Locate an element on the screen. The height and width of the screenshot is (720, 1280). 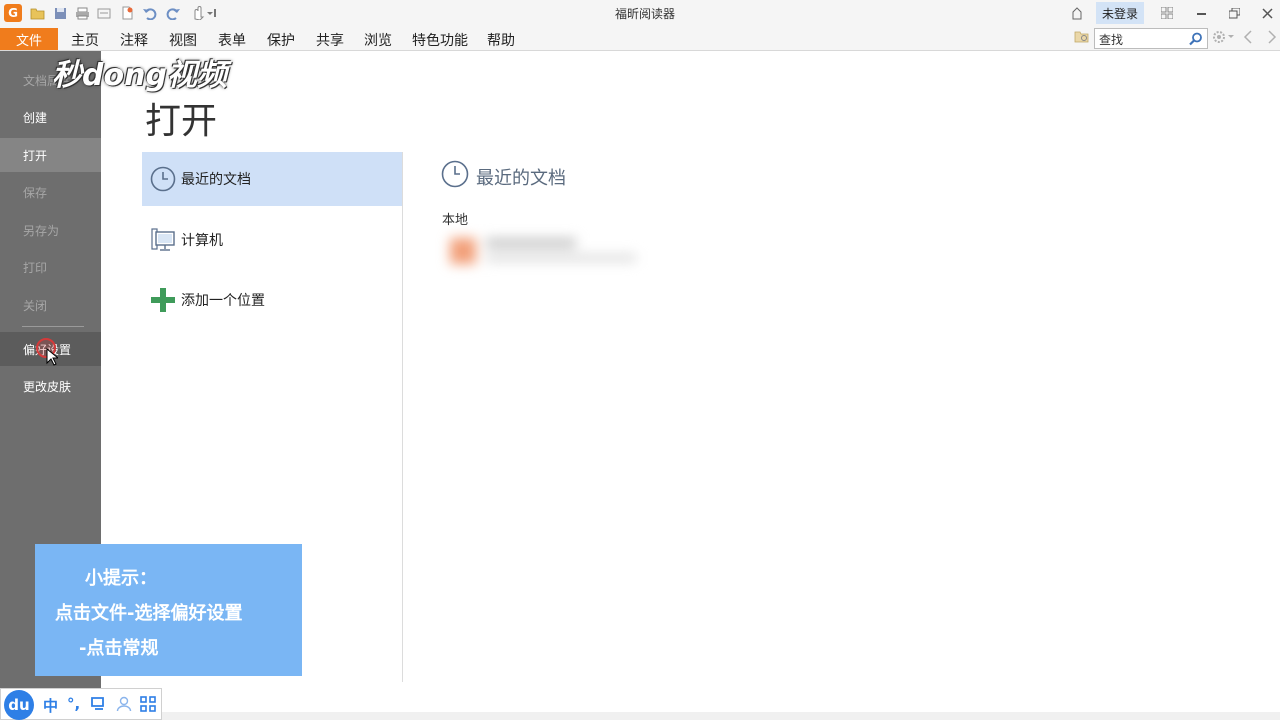
panel-divider is located at coordinates (402, 417).